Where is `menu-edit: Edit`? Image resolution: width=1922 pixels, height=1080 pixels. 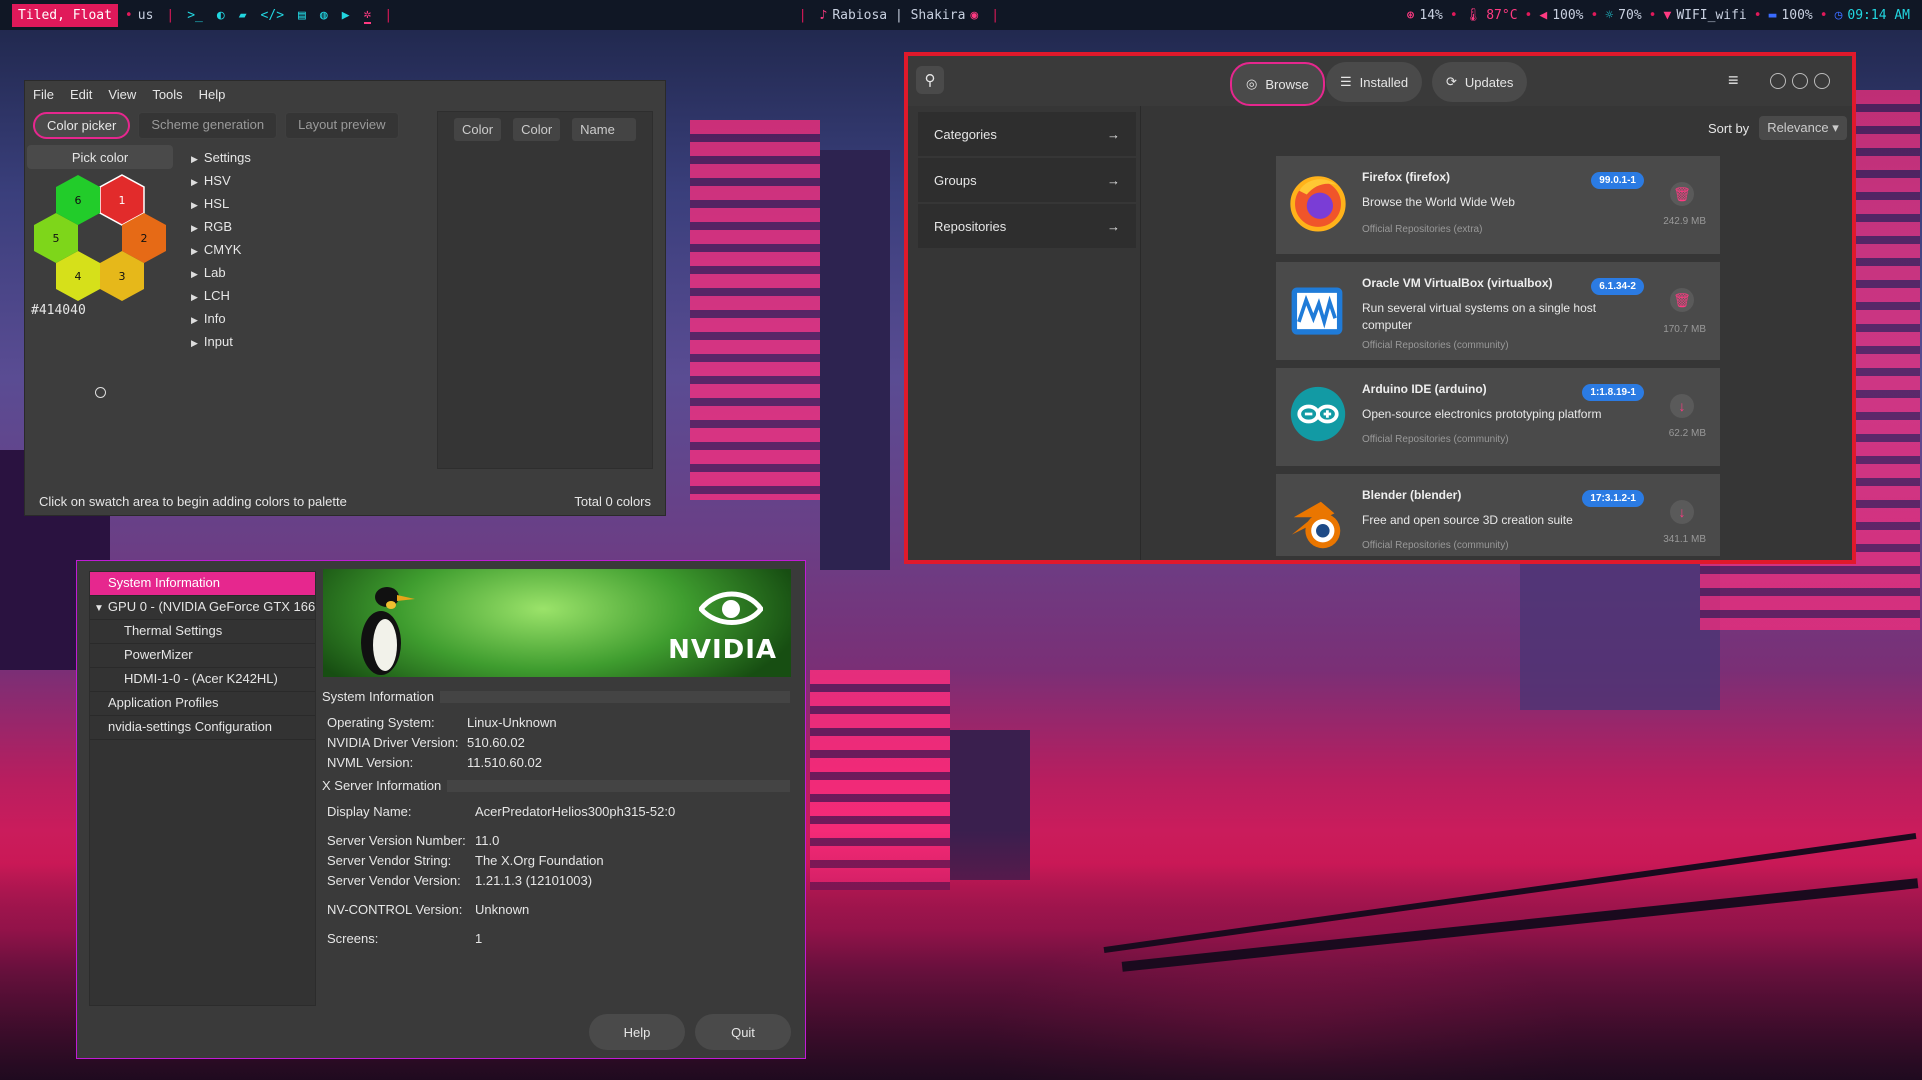
menu-edit: Edit is located at coordinates (81, 94).